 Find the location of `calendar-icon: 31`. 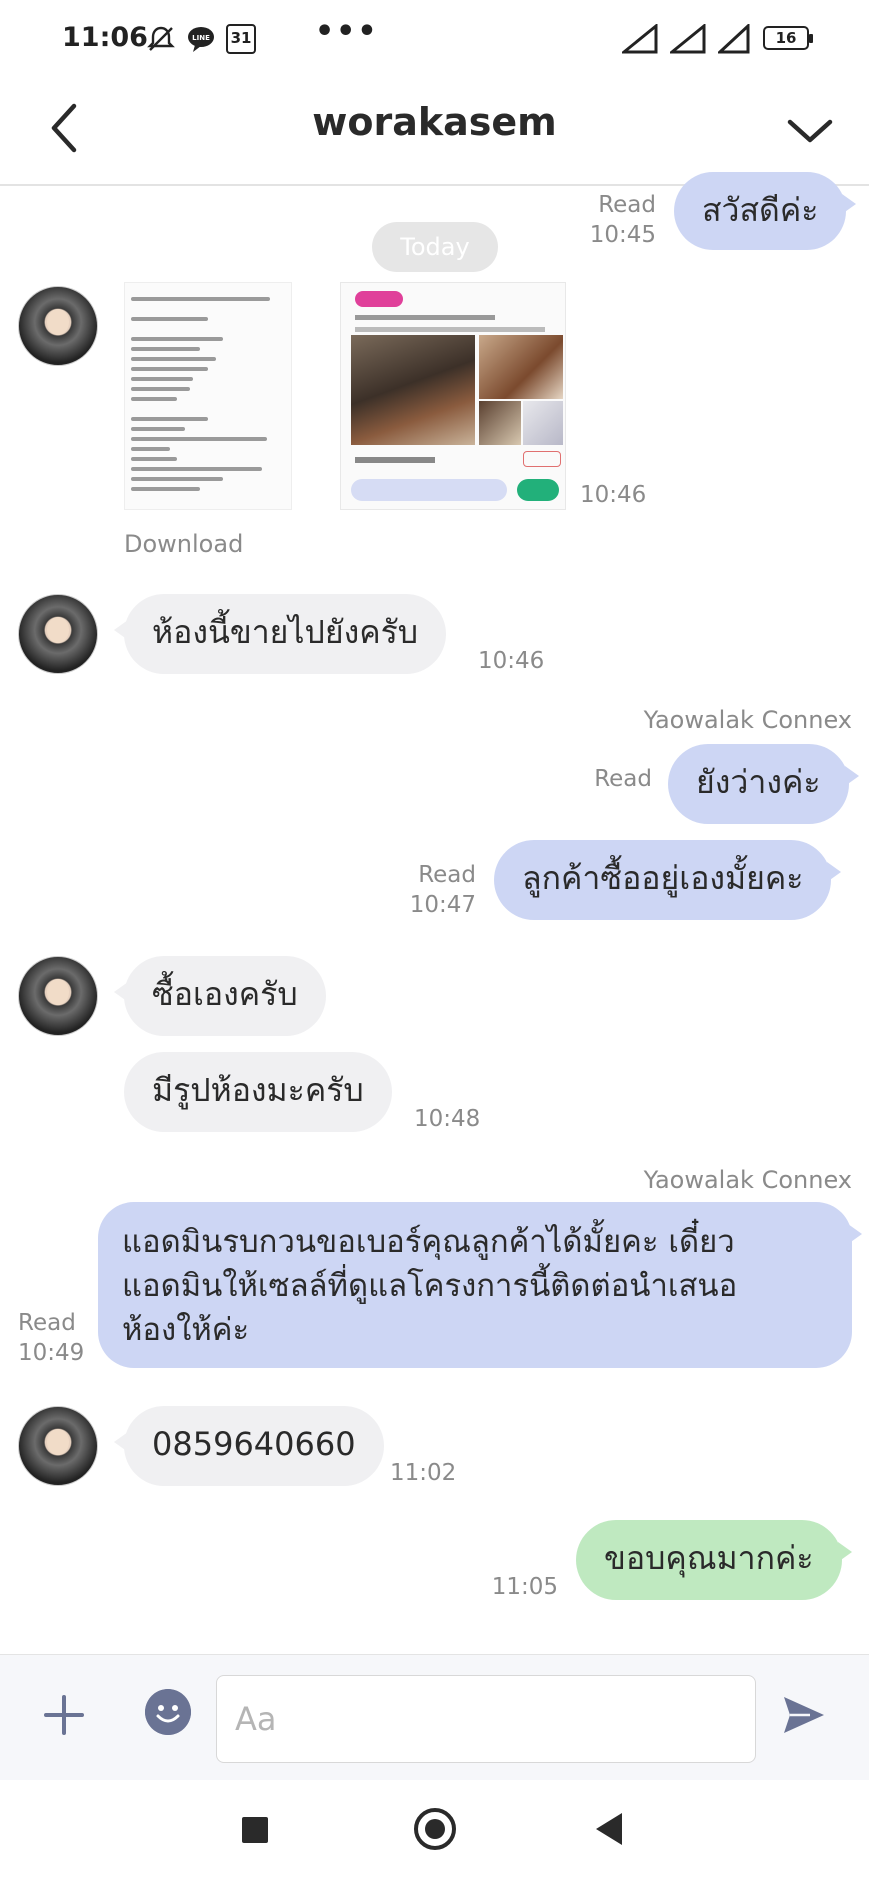

calendar-icon: 31 is located at coordinates (241, 39).